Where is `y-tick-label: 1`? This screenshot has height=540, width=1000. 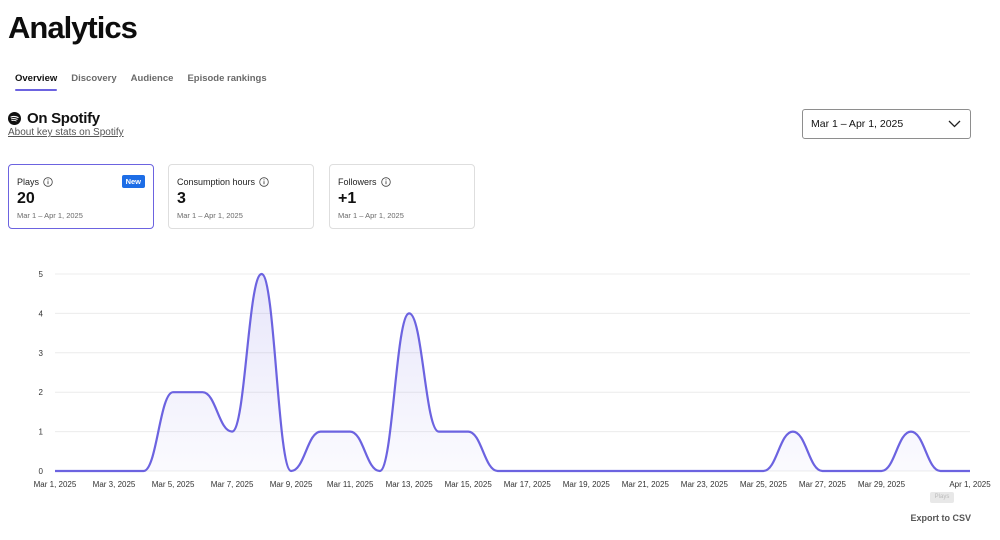 y-tick-label: 1 is located at coordinates (41, 432).